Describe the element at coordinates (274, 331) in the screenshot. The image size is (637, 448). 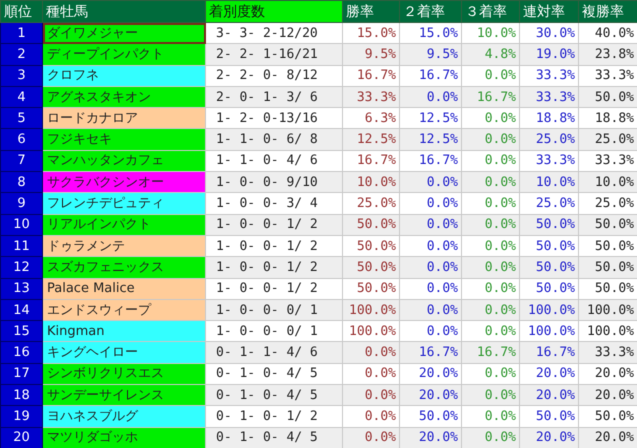
I see `record-cell: 1- 0- 0- 0/ 1` at that location.